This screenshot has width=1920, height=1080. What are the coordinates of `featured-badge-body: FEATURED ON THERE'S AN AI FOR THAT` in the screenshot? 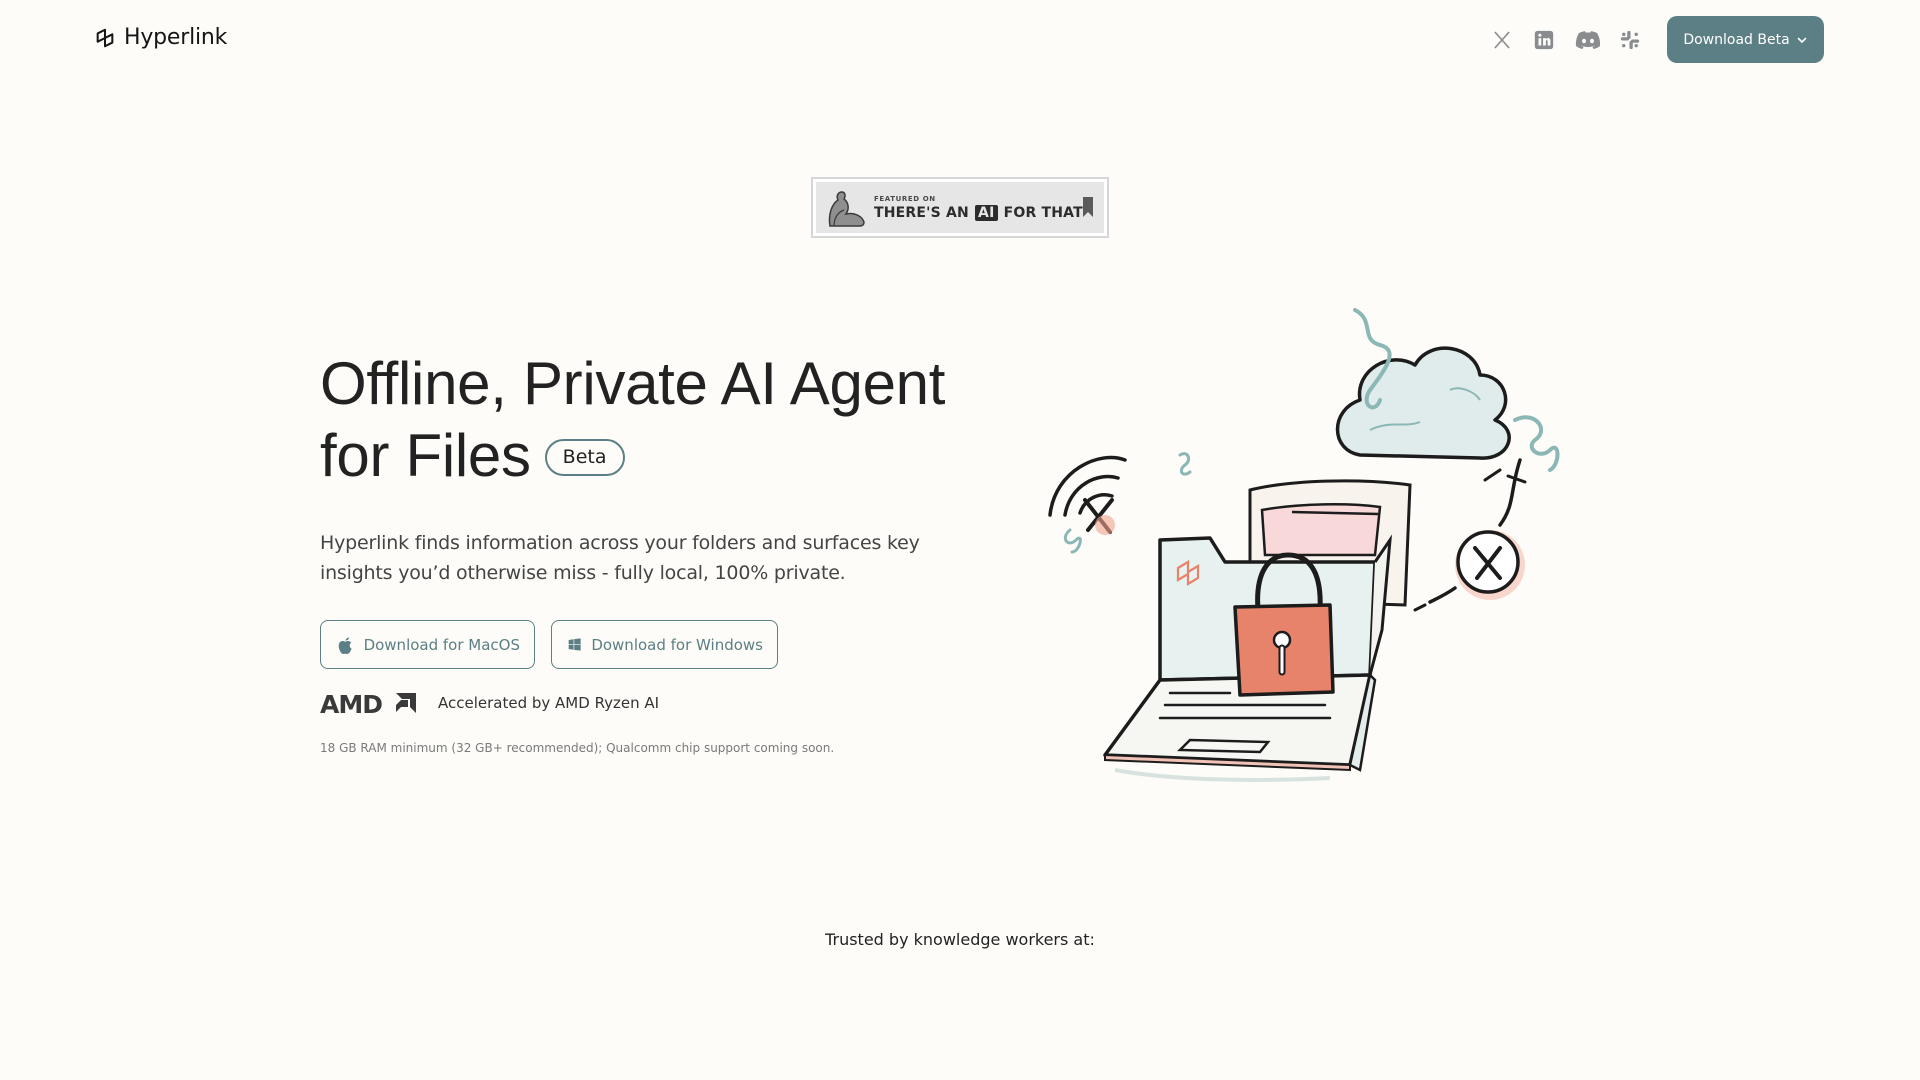 It's located at (960, 207).